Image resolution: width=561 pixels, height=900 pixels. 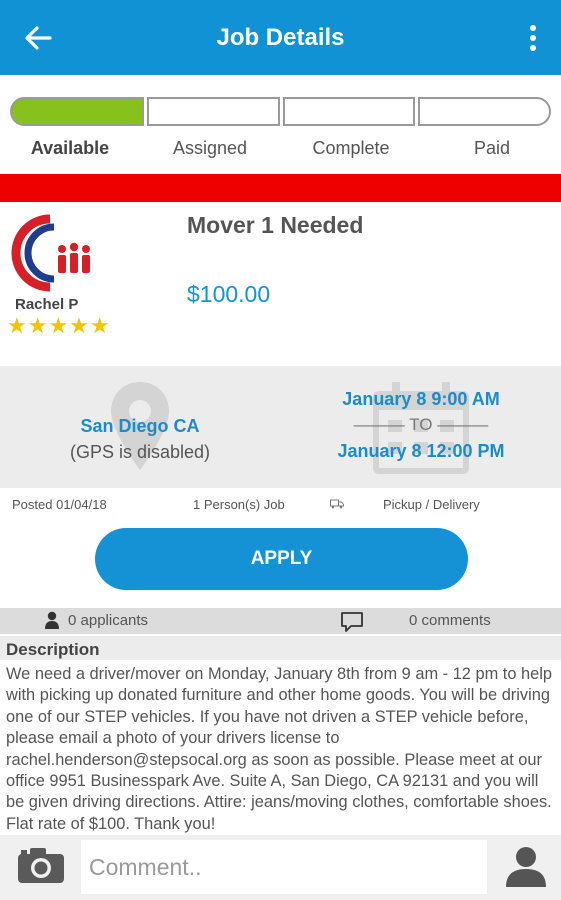 What do you see at coordinates (41, 865) in the screenshot?
I see `camera-icon` at bounding box center [41, 865].